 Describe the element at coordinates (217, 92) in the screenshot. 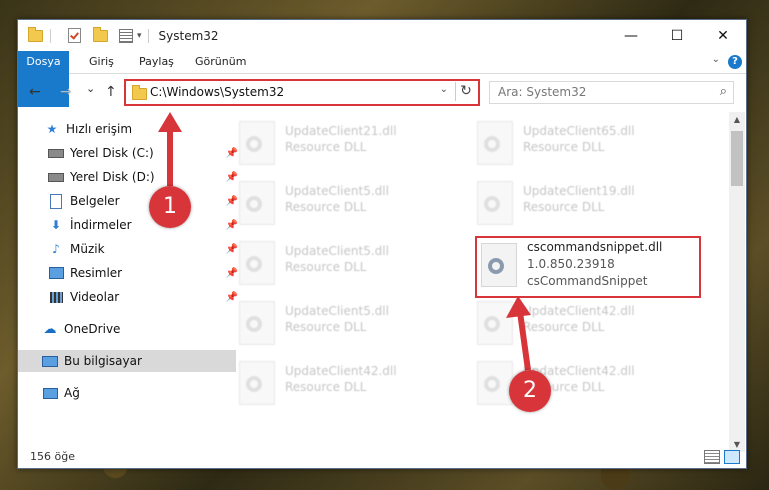

I see `address-text: C:\Windows\System32` at that location.